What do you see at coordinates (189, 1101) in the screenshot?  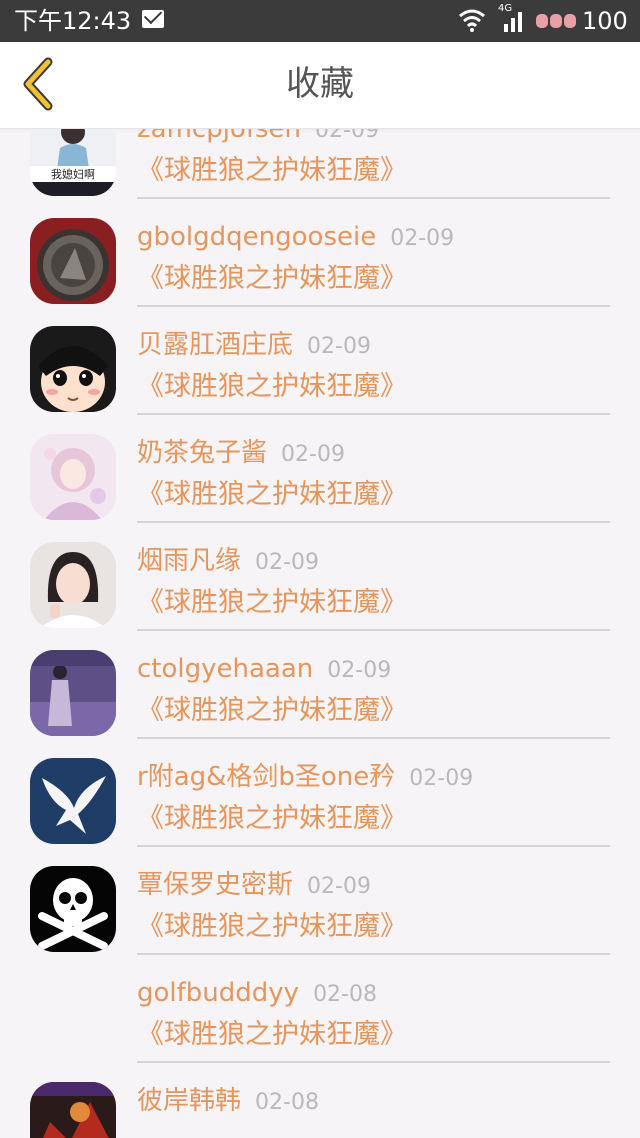 I see `username: 彼岸韩韩` at bounding box center [189, 1101].